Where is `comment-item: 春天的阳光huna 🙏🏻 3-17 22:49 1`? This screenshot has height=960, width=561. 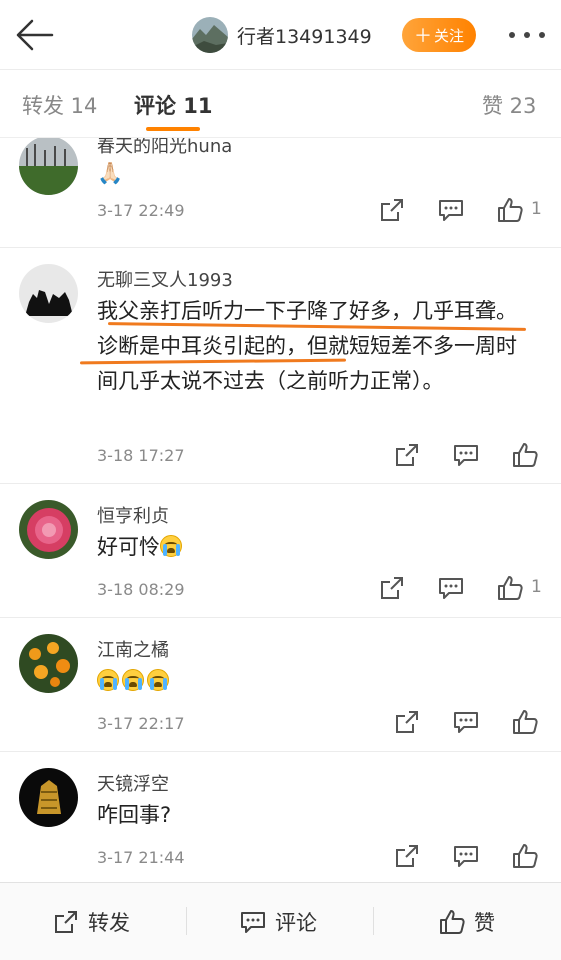
comment-item: 春天的阳光huna 🙏🏻 3-17 22:49 1 is located at coordinates (280, 193).